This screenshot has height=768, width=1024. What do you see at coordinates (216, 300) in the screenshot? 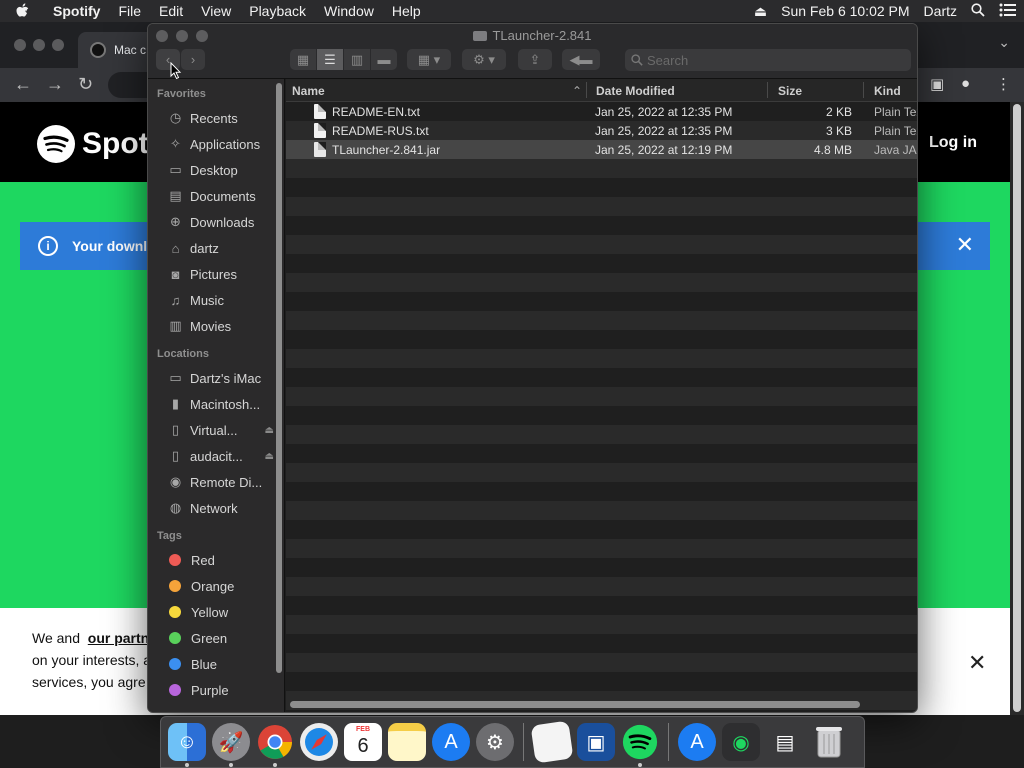
I see `sidebar-item-music: ♫ Music` at bounding box center [216, 300].